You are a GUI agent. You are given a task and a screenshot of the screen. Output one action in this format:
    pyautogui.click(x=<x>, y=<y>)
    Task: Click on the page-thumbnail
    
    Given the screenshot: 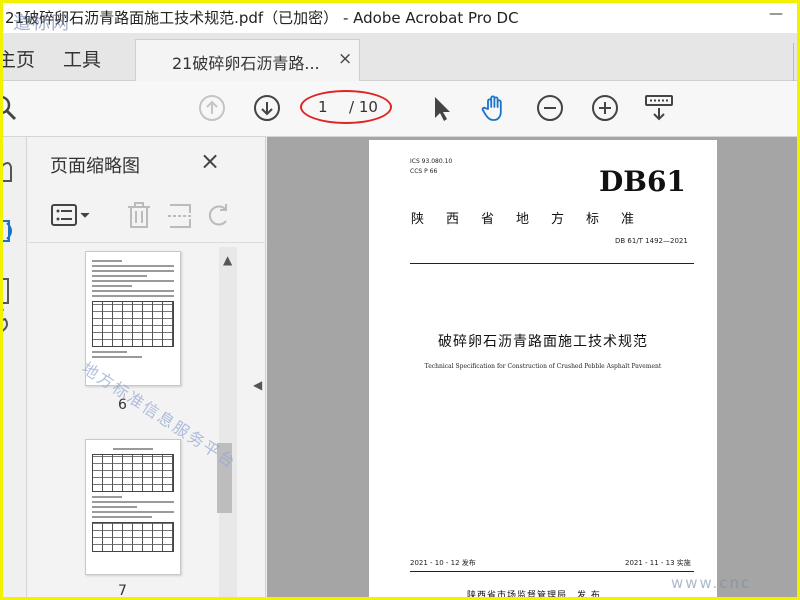 What is the action you would take?
    pyautogui.click(x=133, y=507)
    